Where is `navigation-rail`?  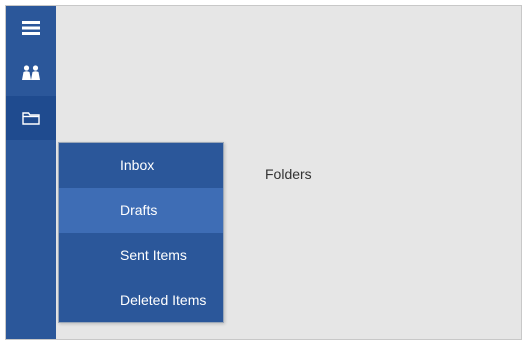
navigation-rail is located at coordinates (31, 172).